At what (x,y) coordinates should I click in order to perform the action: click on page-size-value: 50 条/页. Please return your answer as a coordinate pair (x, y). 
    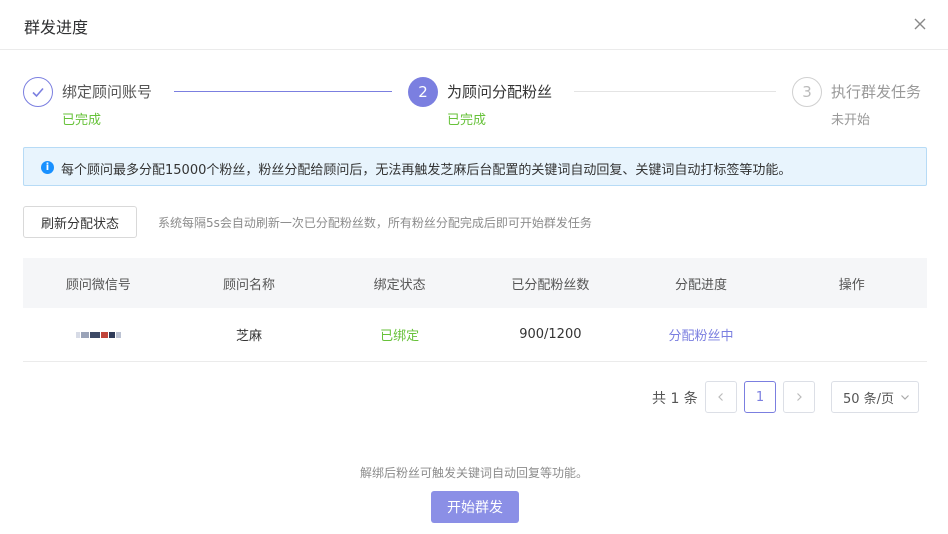
    Looking at the image, I should click on (869, 399).